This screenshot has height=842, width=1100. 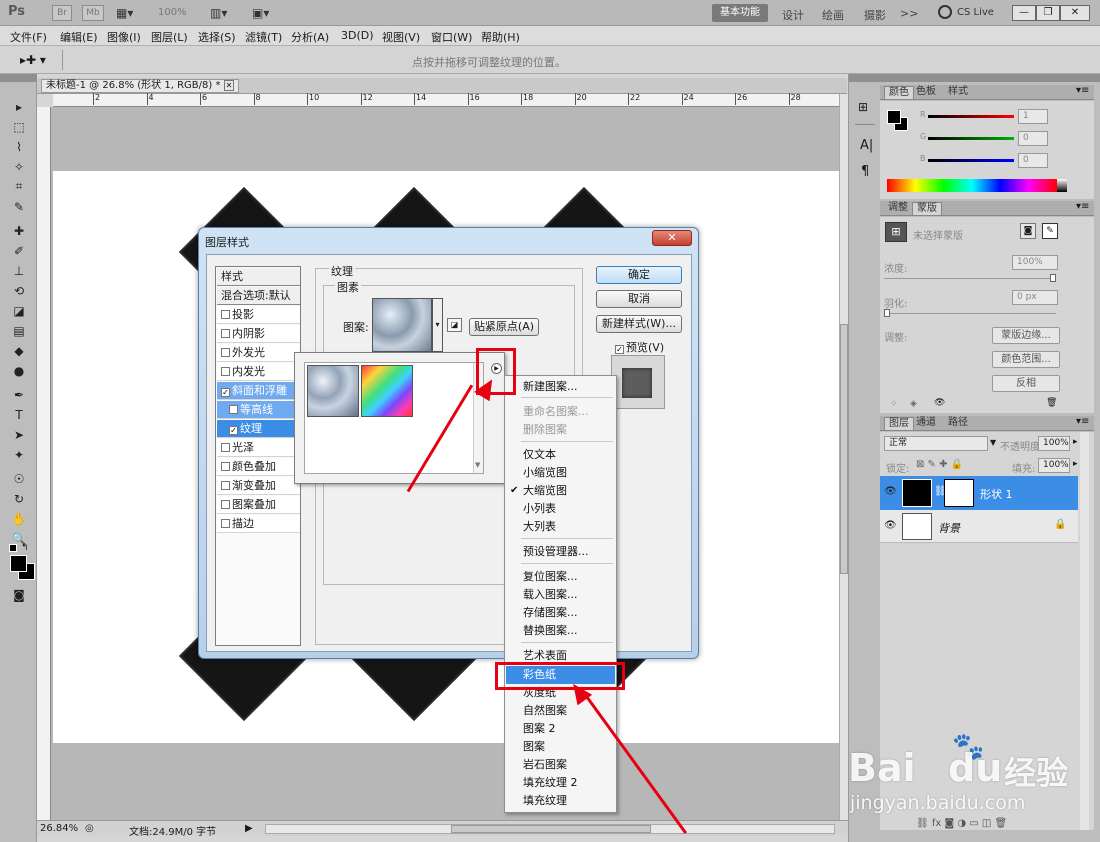 I want to click on workspace-essentials: 基本功能, so click(x=740, y=13).